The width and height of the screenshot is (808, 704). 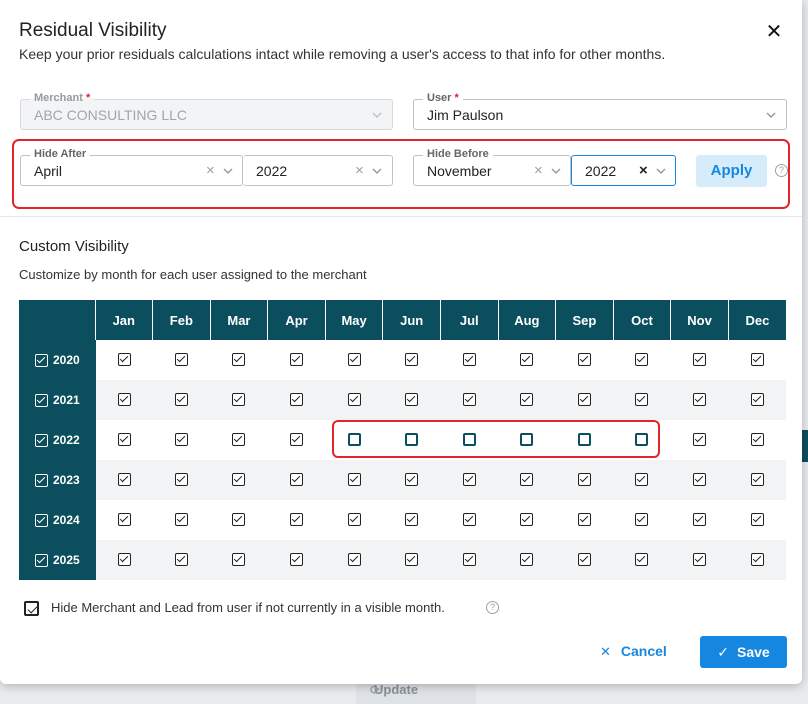 I want to click on month-header-jun: Jun, so click(x=411, y=320).